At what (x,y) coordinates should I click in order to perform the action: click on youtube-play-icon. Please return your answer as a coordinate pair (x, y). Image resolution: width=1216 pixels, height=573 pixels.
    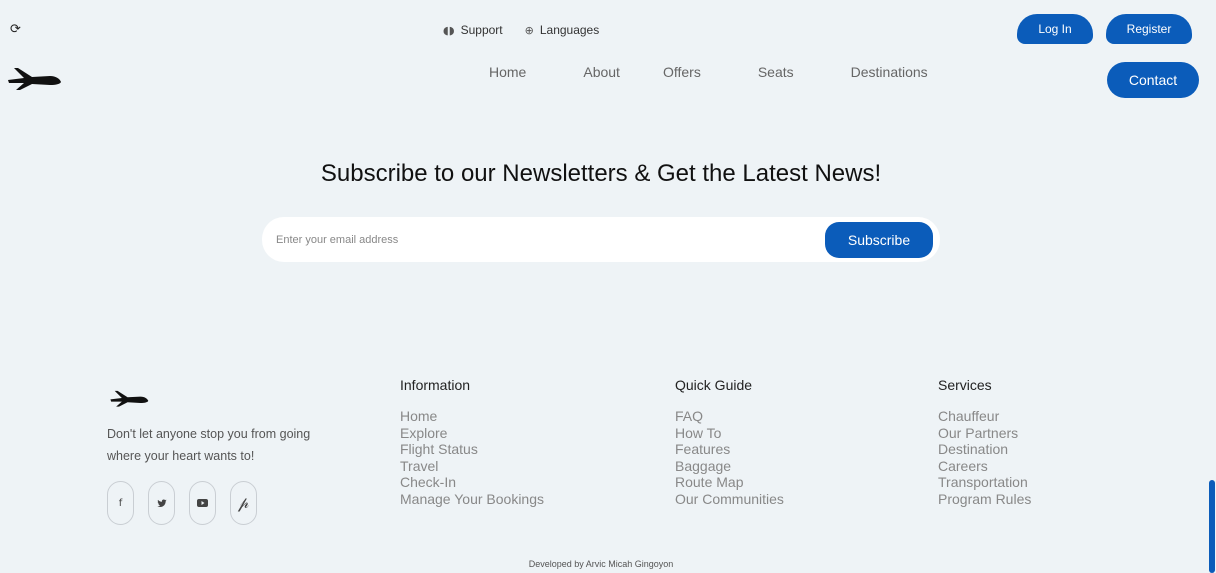
    Looking at the image, I should click on (202, 503).